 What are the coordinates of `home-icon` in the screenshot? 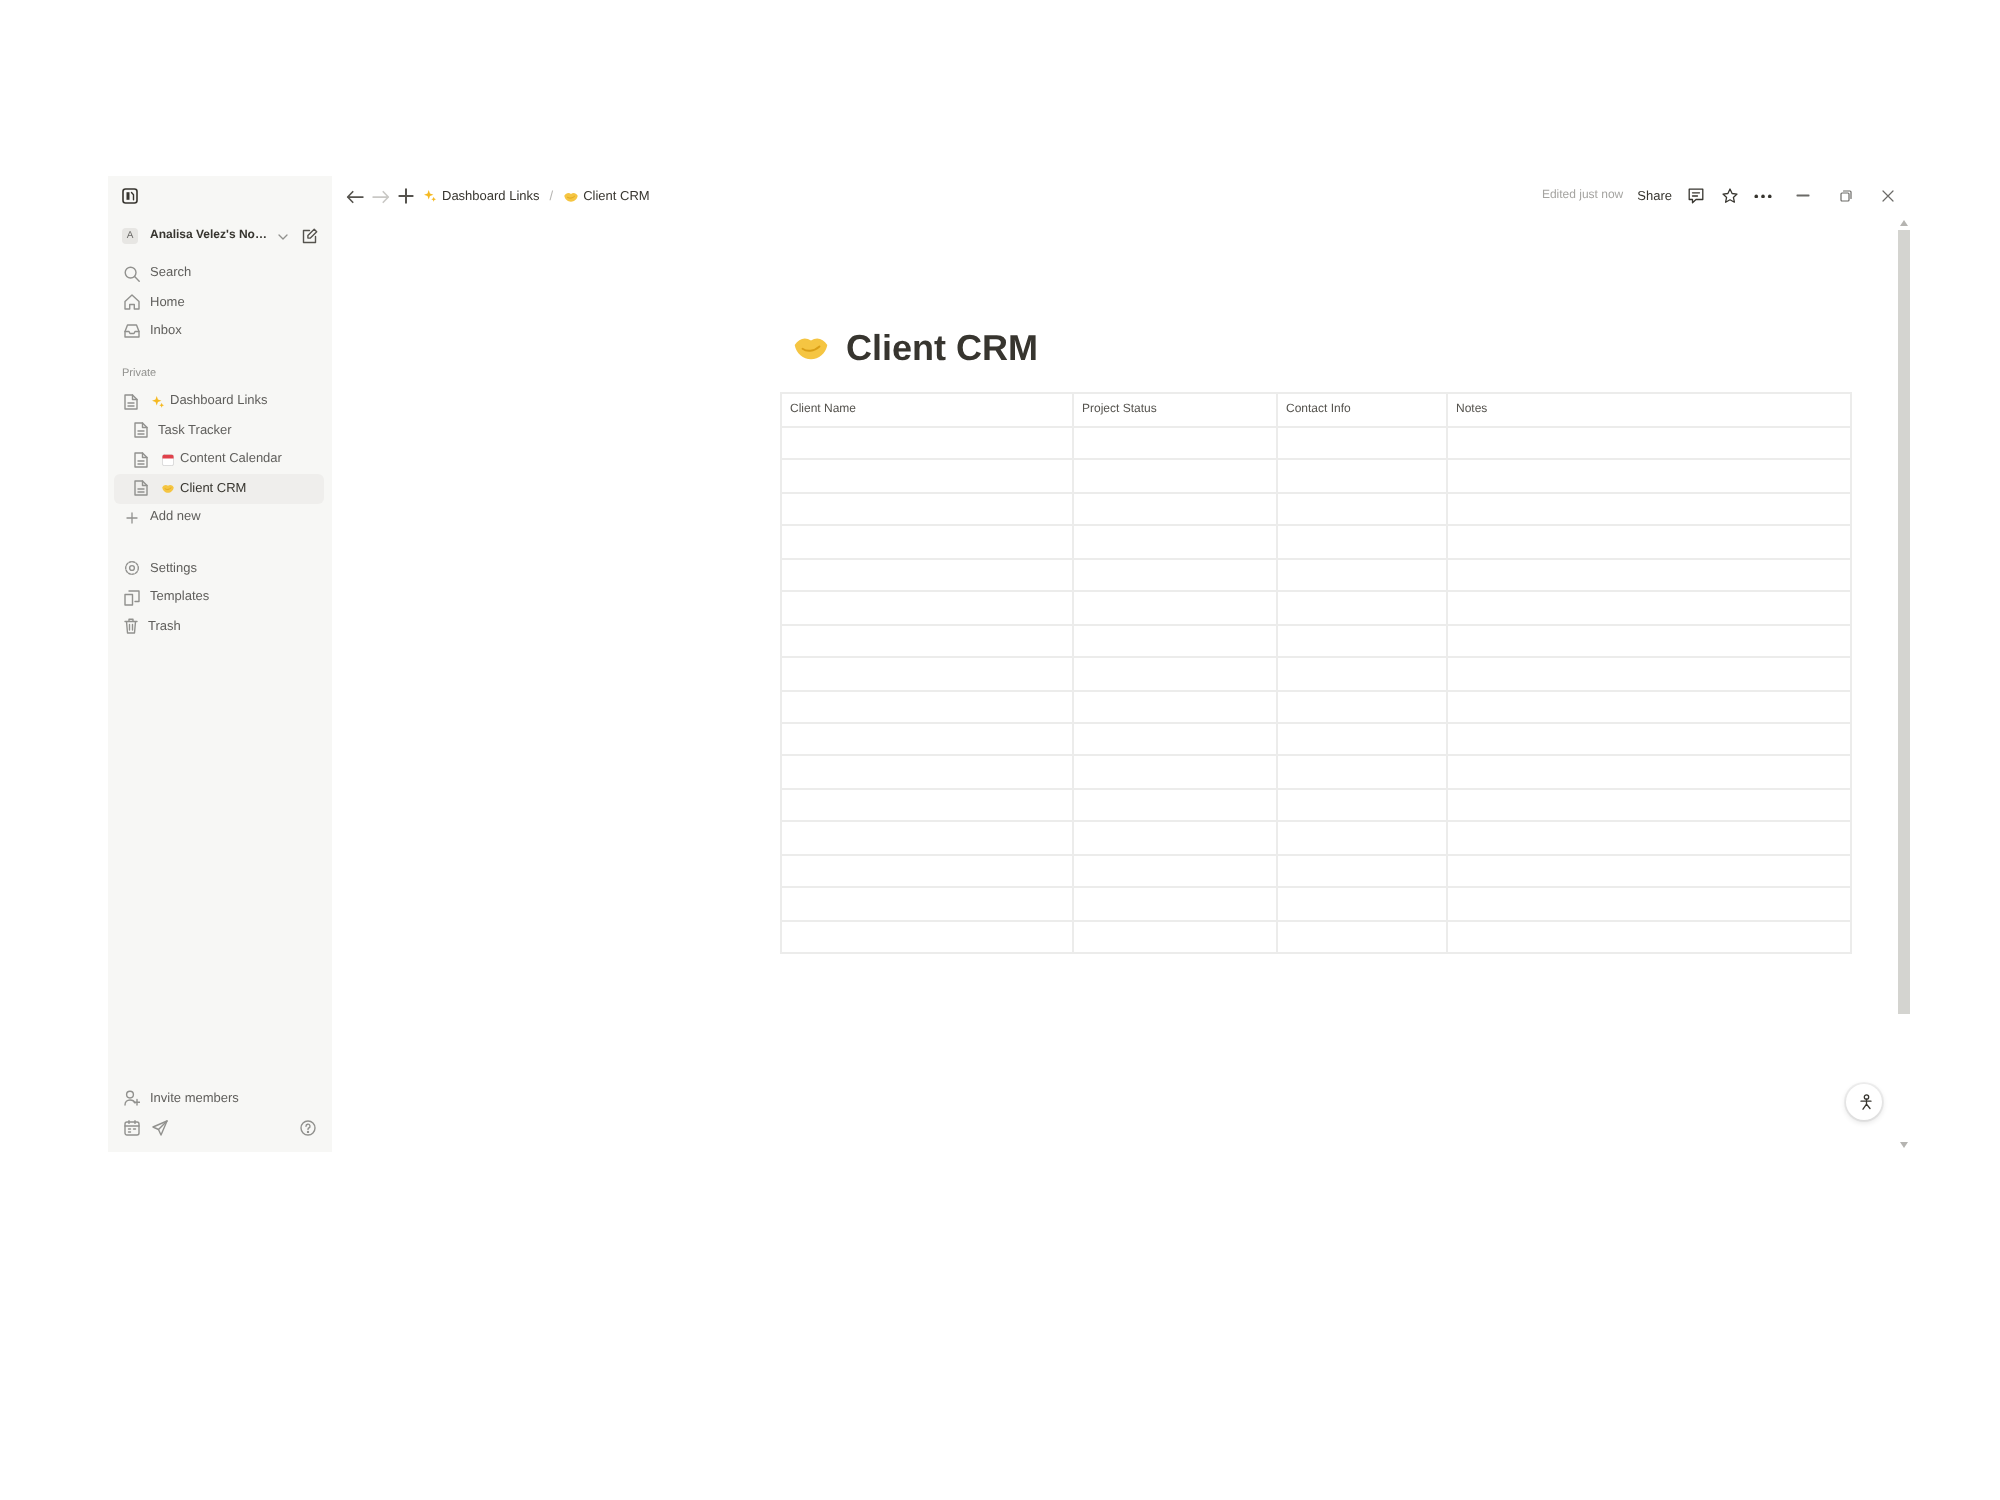 It's located at (132, 302).